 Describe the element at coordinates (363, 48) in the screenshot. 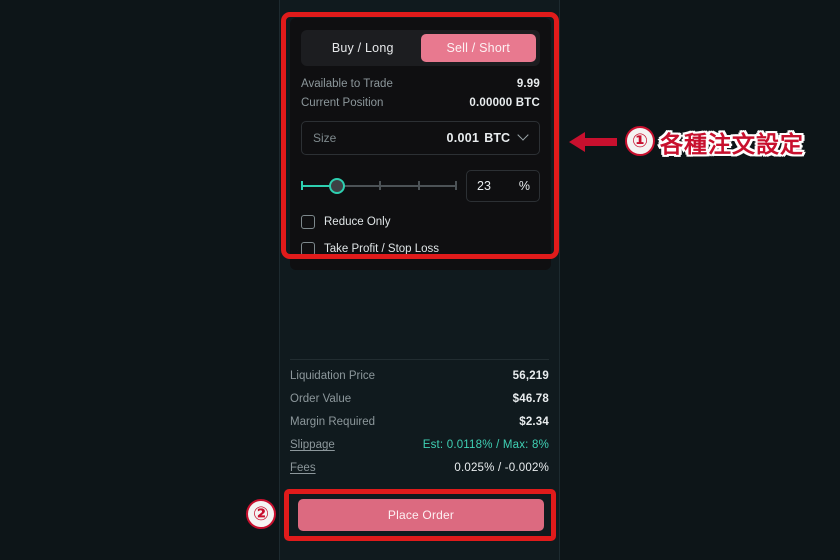

I see `tab-buy-long: Buy / Long` at that location.